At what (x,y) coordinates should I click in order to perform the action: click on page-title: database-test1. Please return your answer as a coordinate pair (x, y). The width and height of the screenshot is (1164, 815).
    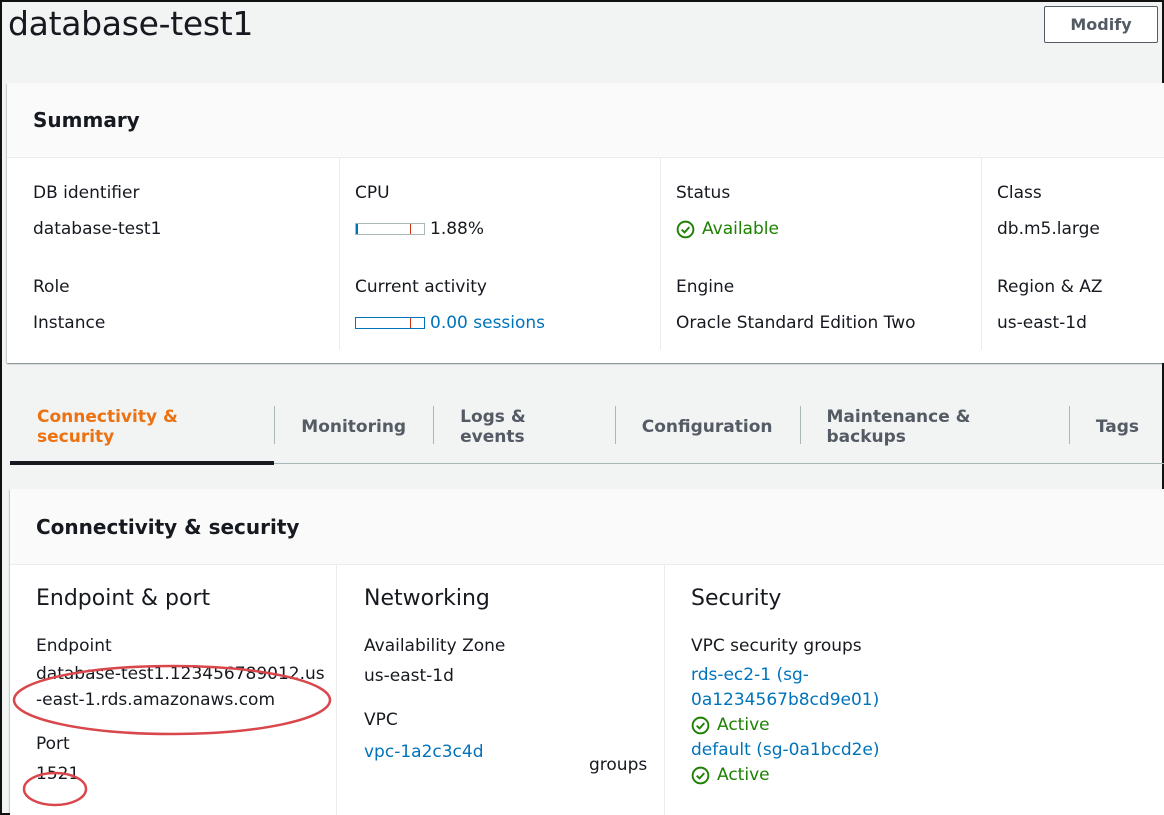
    Looking at the image, I should click on (131, 23).